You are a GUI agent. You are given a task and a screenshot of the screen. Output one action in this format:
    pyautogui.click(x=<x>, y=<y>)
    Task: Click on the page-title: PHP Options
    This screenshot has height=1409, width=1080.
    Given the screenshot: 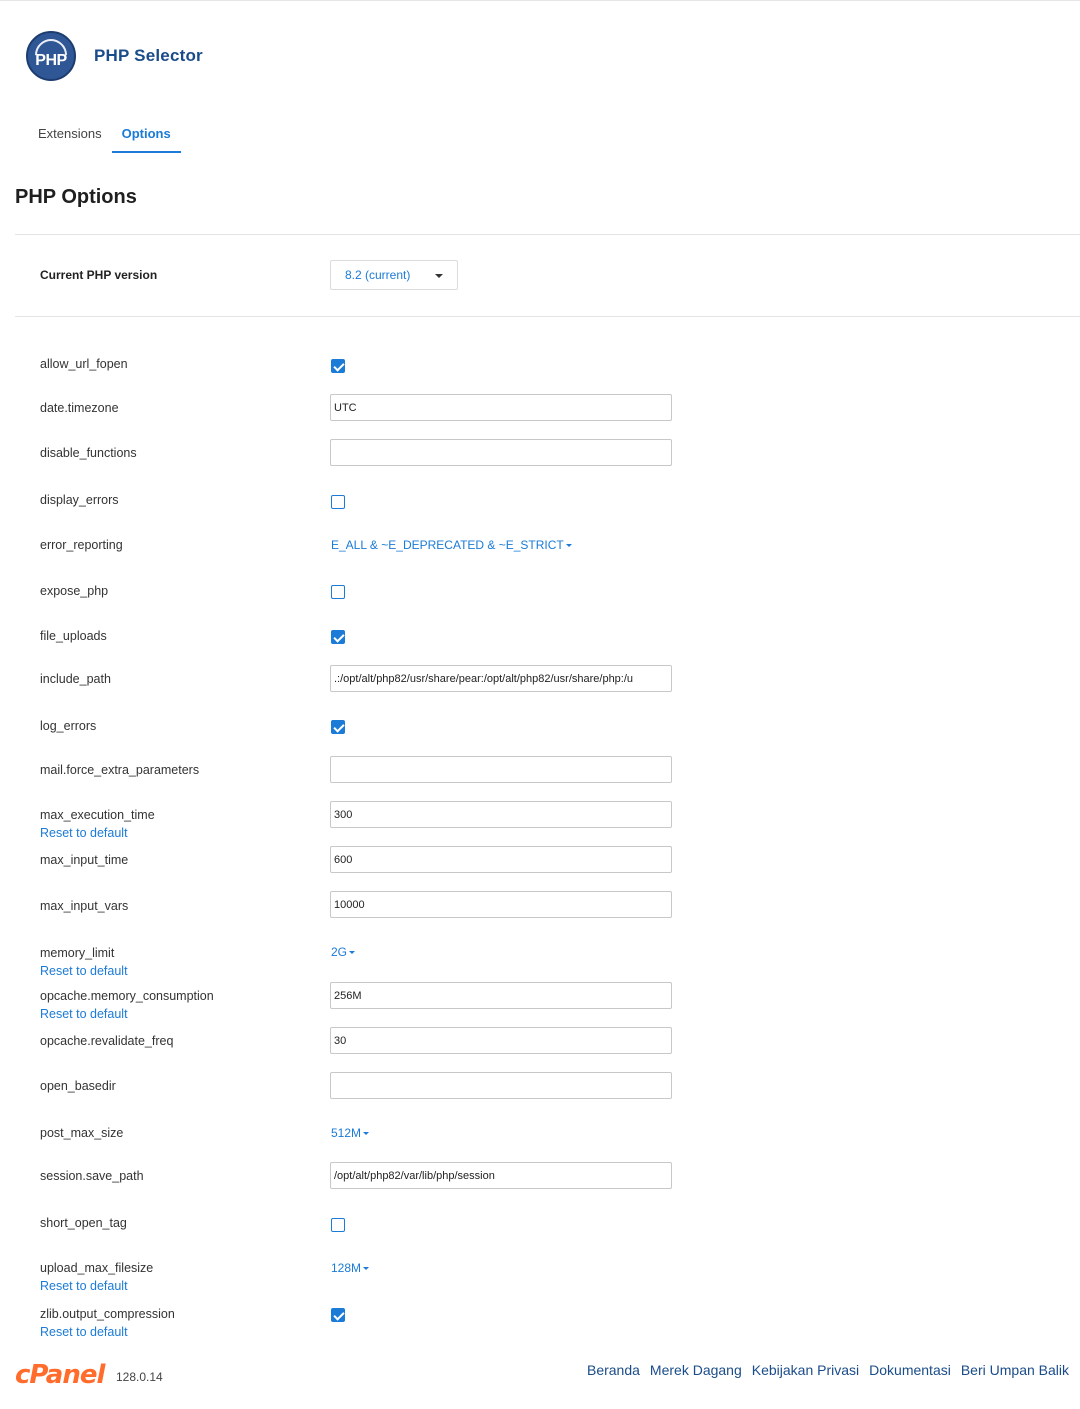 What is the action you would take?
    pyautogui.click(x=76, y=197)
    